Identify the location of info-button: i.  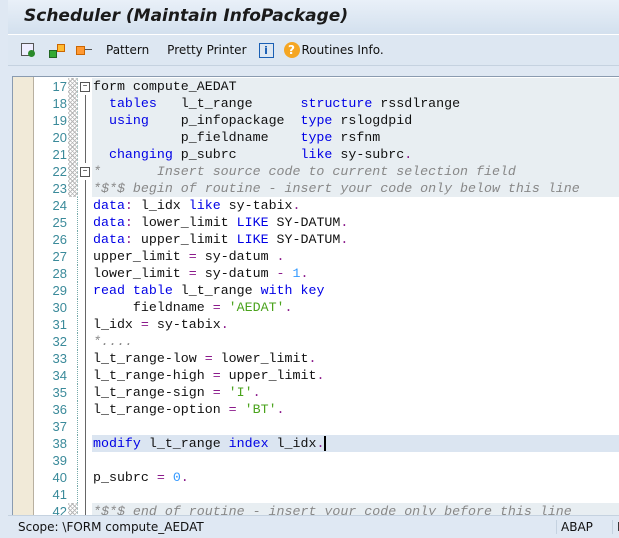
(266, 50).